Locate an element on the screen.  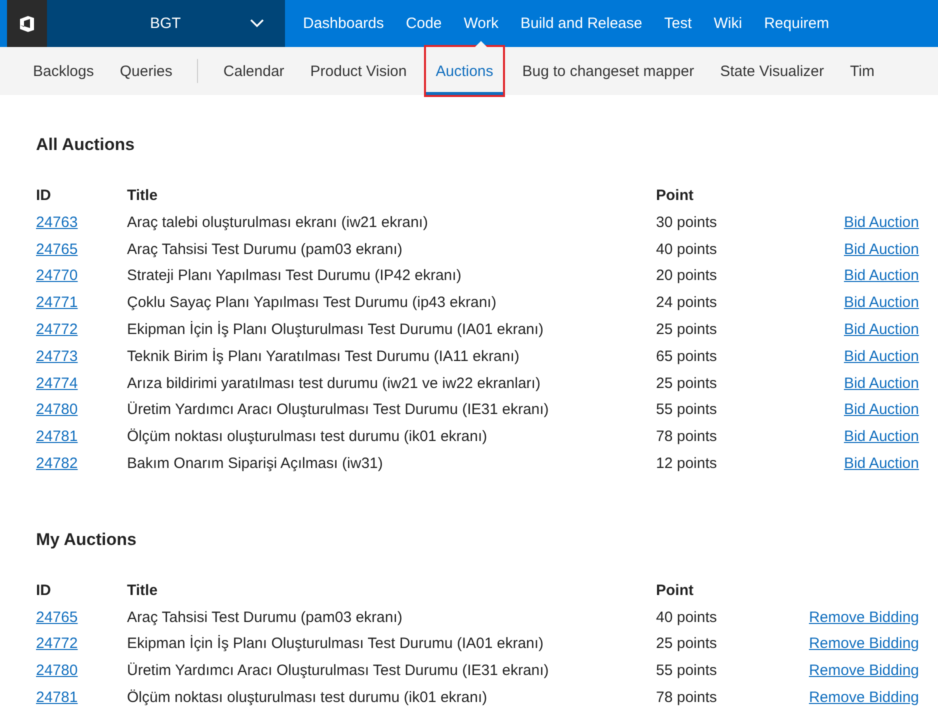
sub-tab: Auctions is located at coordinates (465, 71).